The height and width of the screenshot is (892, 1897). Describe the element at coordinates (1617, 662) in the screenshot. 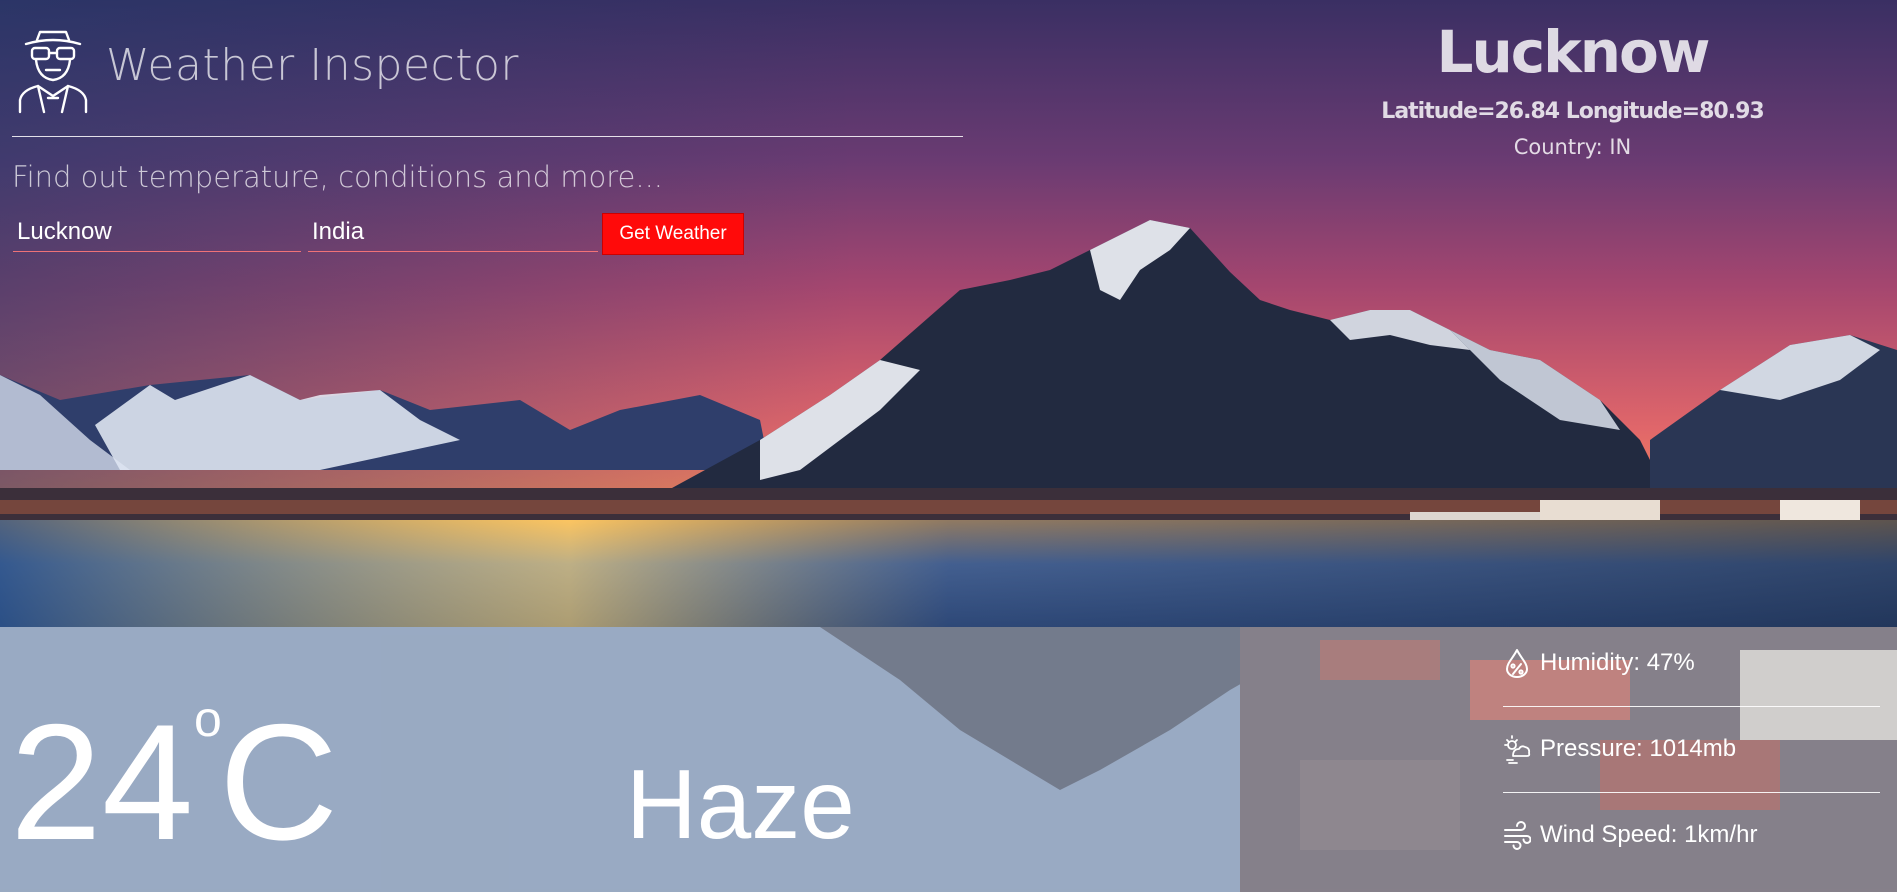

I see `humidity-label: Humidity: 47%` at that location.